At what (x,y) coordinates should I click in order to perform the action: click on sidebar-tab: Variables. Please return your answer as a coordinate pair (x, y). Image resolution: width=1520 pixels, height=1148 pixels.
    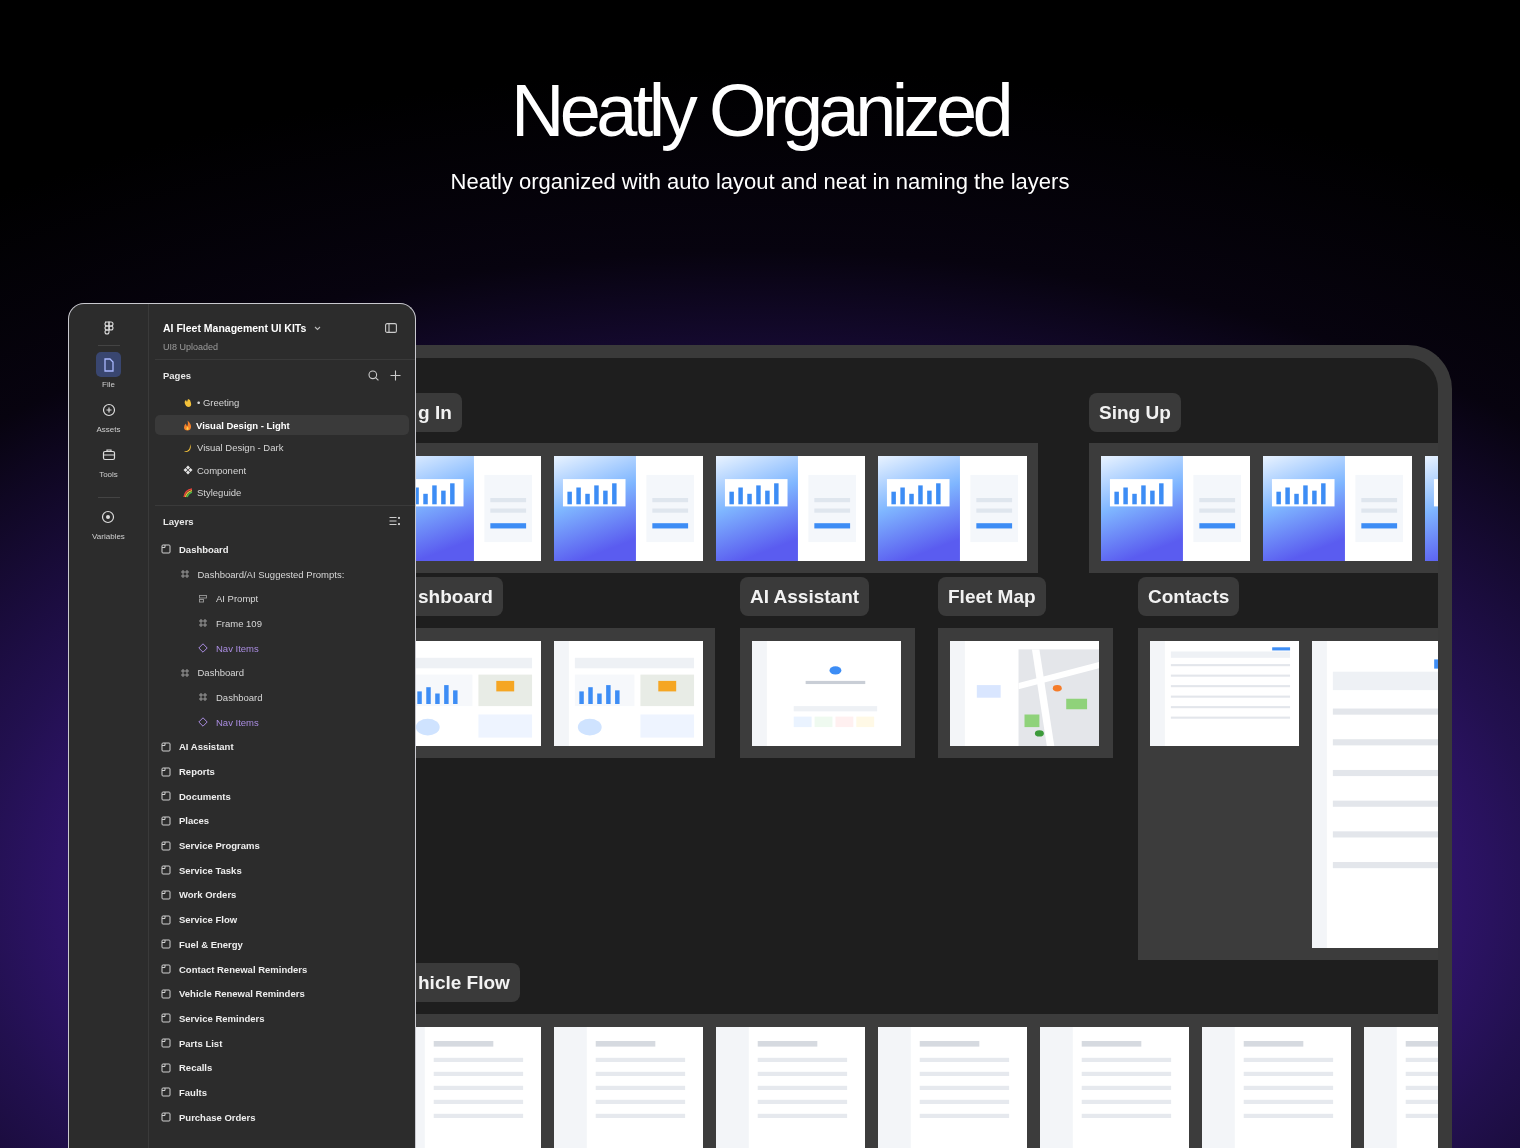
    Looking at the image, I should click on (108, 522).